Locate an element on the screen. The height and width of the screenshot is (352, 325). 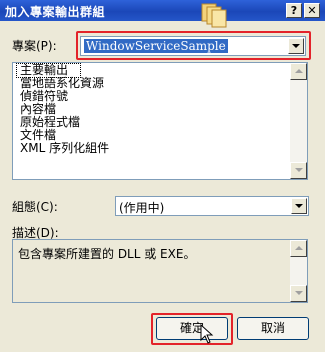
cancel-button: 取消 is located at coordinates (273, 328).